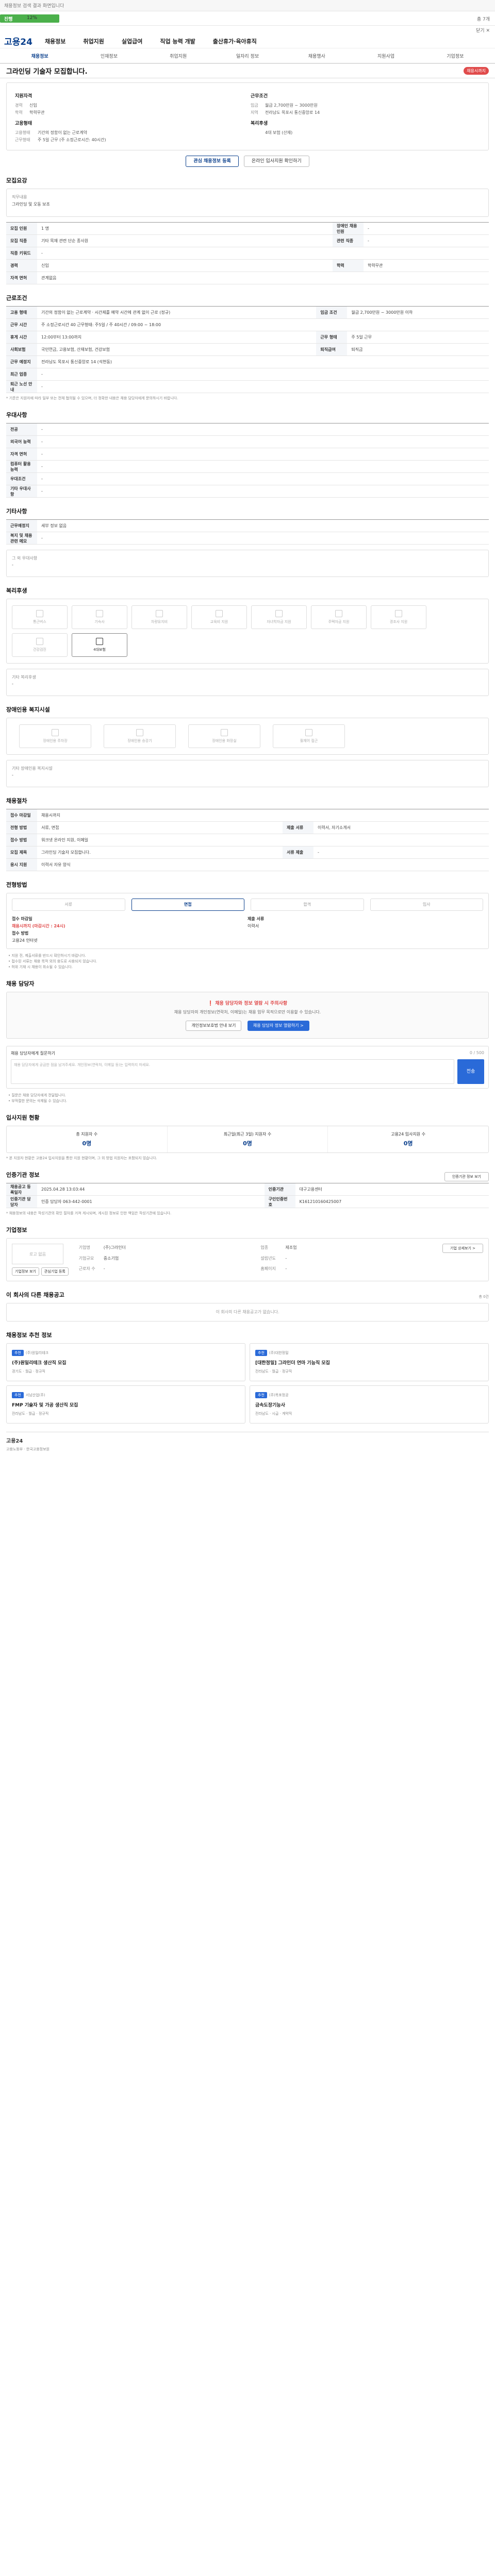 The width and height of the screenshot is (495, 2576). What do you see at coordinates (279, 617) in the screenshot?
I see `welfare-tile: 자녀학자금 지원` at bounding box center [279, 617].